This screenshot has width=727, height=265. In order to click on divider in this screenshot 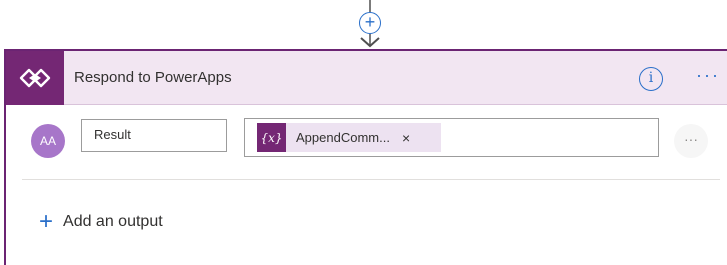, I will do `click(371, 179)`.